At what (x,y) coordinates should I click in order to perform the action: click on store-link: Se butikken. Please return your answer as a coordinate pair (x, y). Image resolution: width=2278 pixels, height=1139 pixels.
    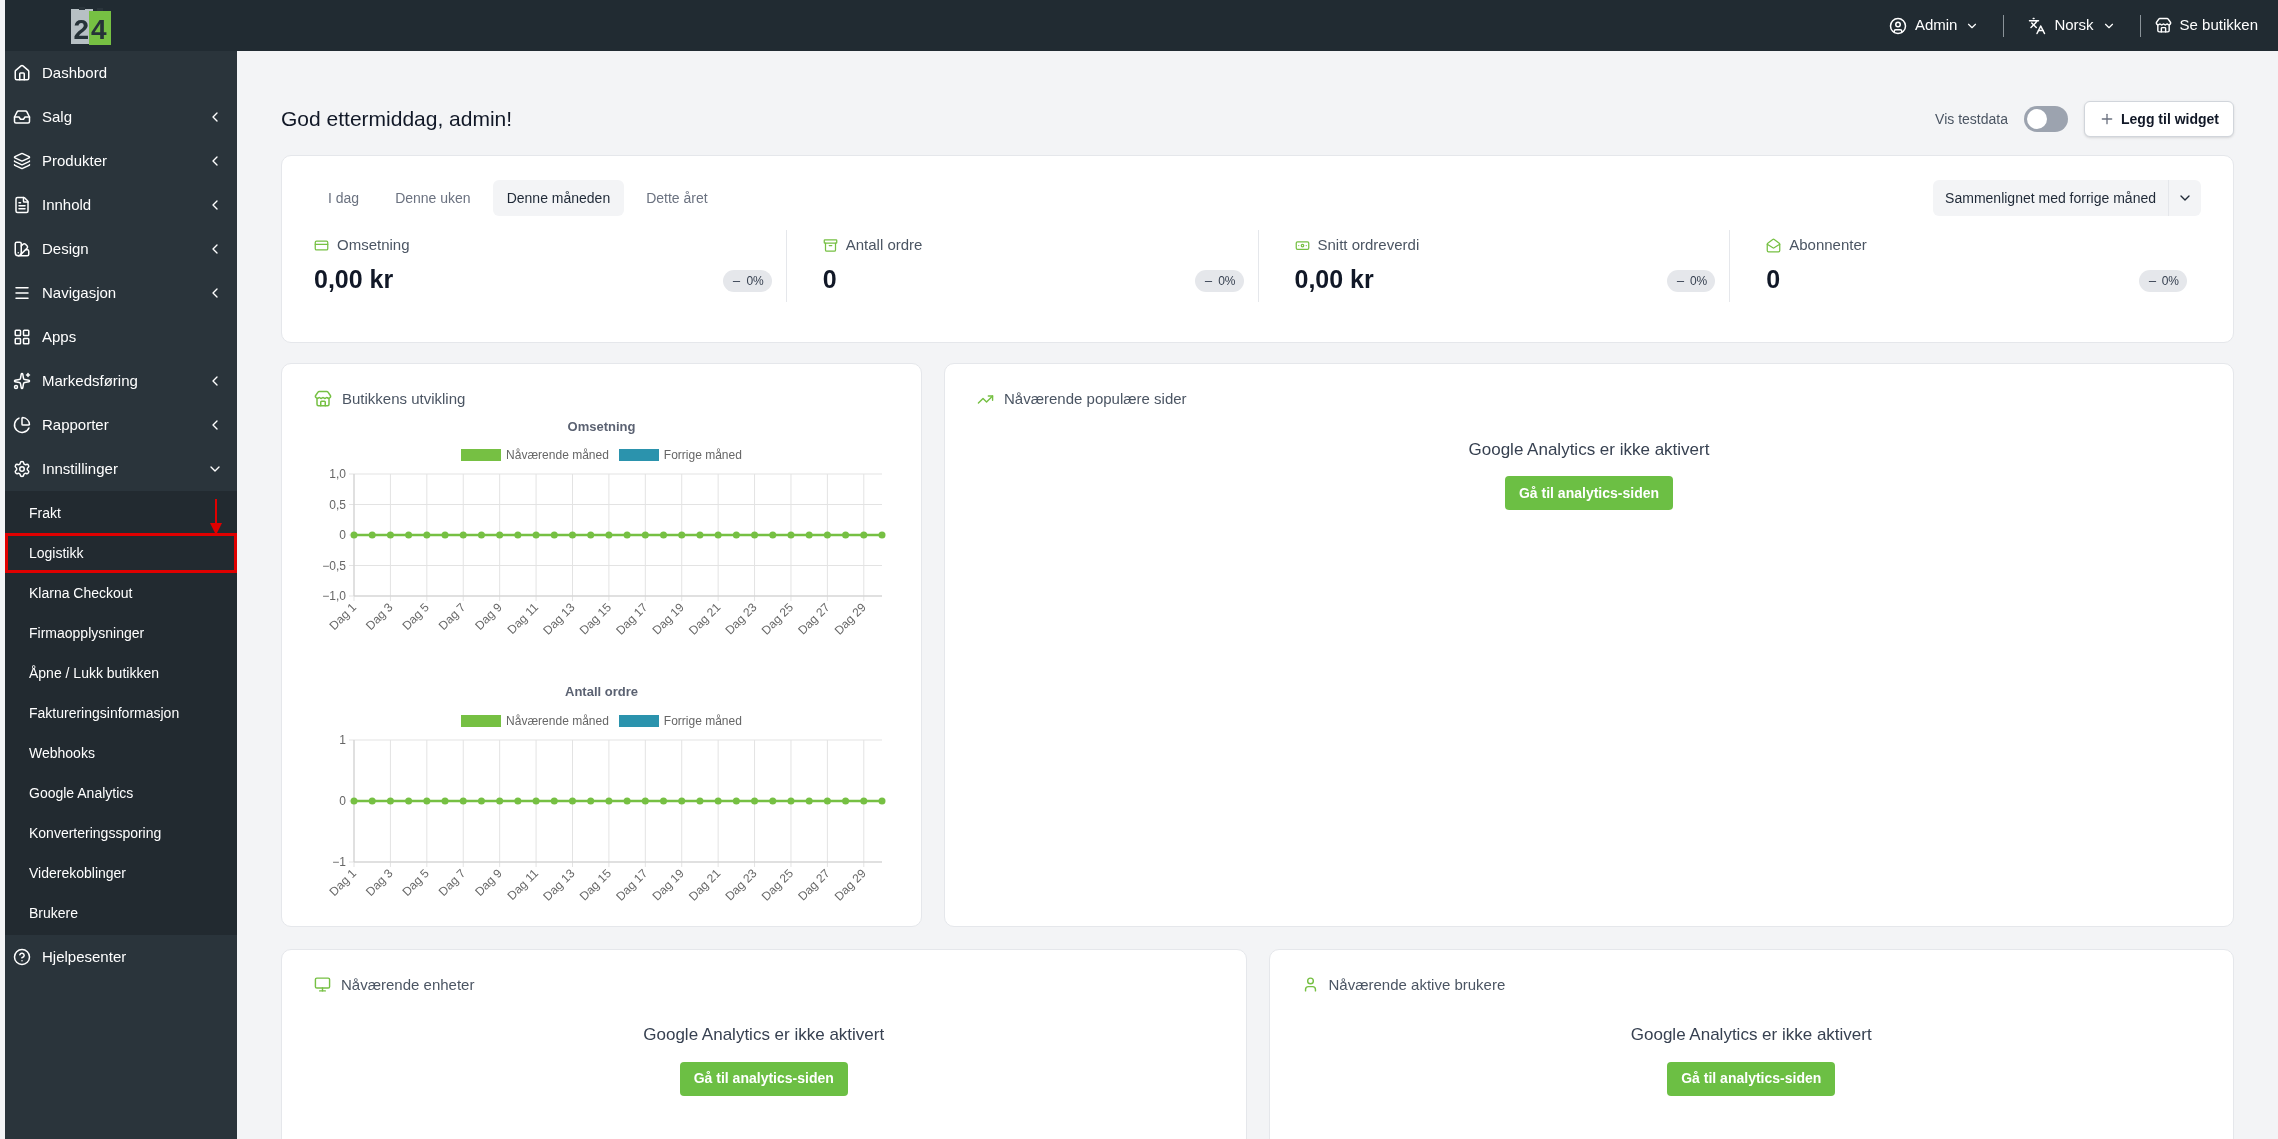
    Looking at the image, I should click on (2209, 25).